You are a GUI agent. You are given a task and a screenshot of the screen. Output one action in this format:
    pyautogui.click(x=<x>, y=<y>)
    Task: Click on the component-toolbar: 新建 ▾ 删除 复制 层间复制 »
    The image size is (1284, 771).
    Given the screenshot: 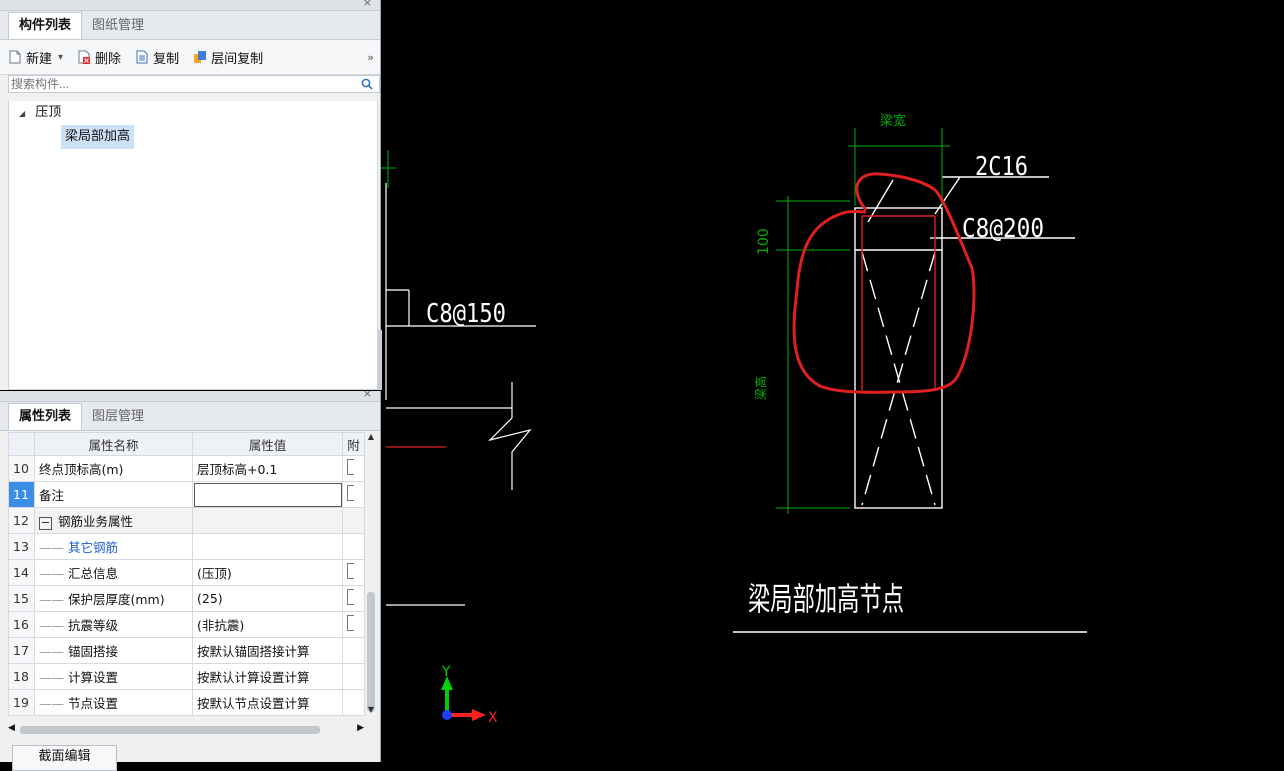 What is the action you would take?
    pyautogui.click(x=190, y=57)
    